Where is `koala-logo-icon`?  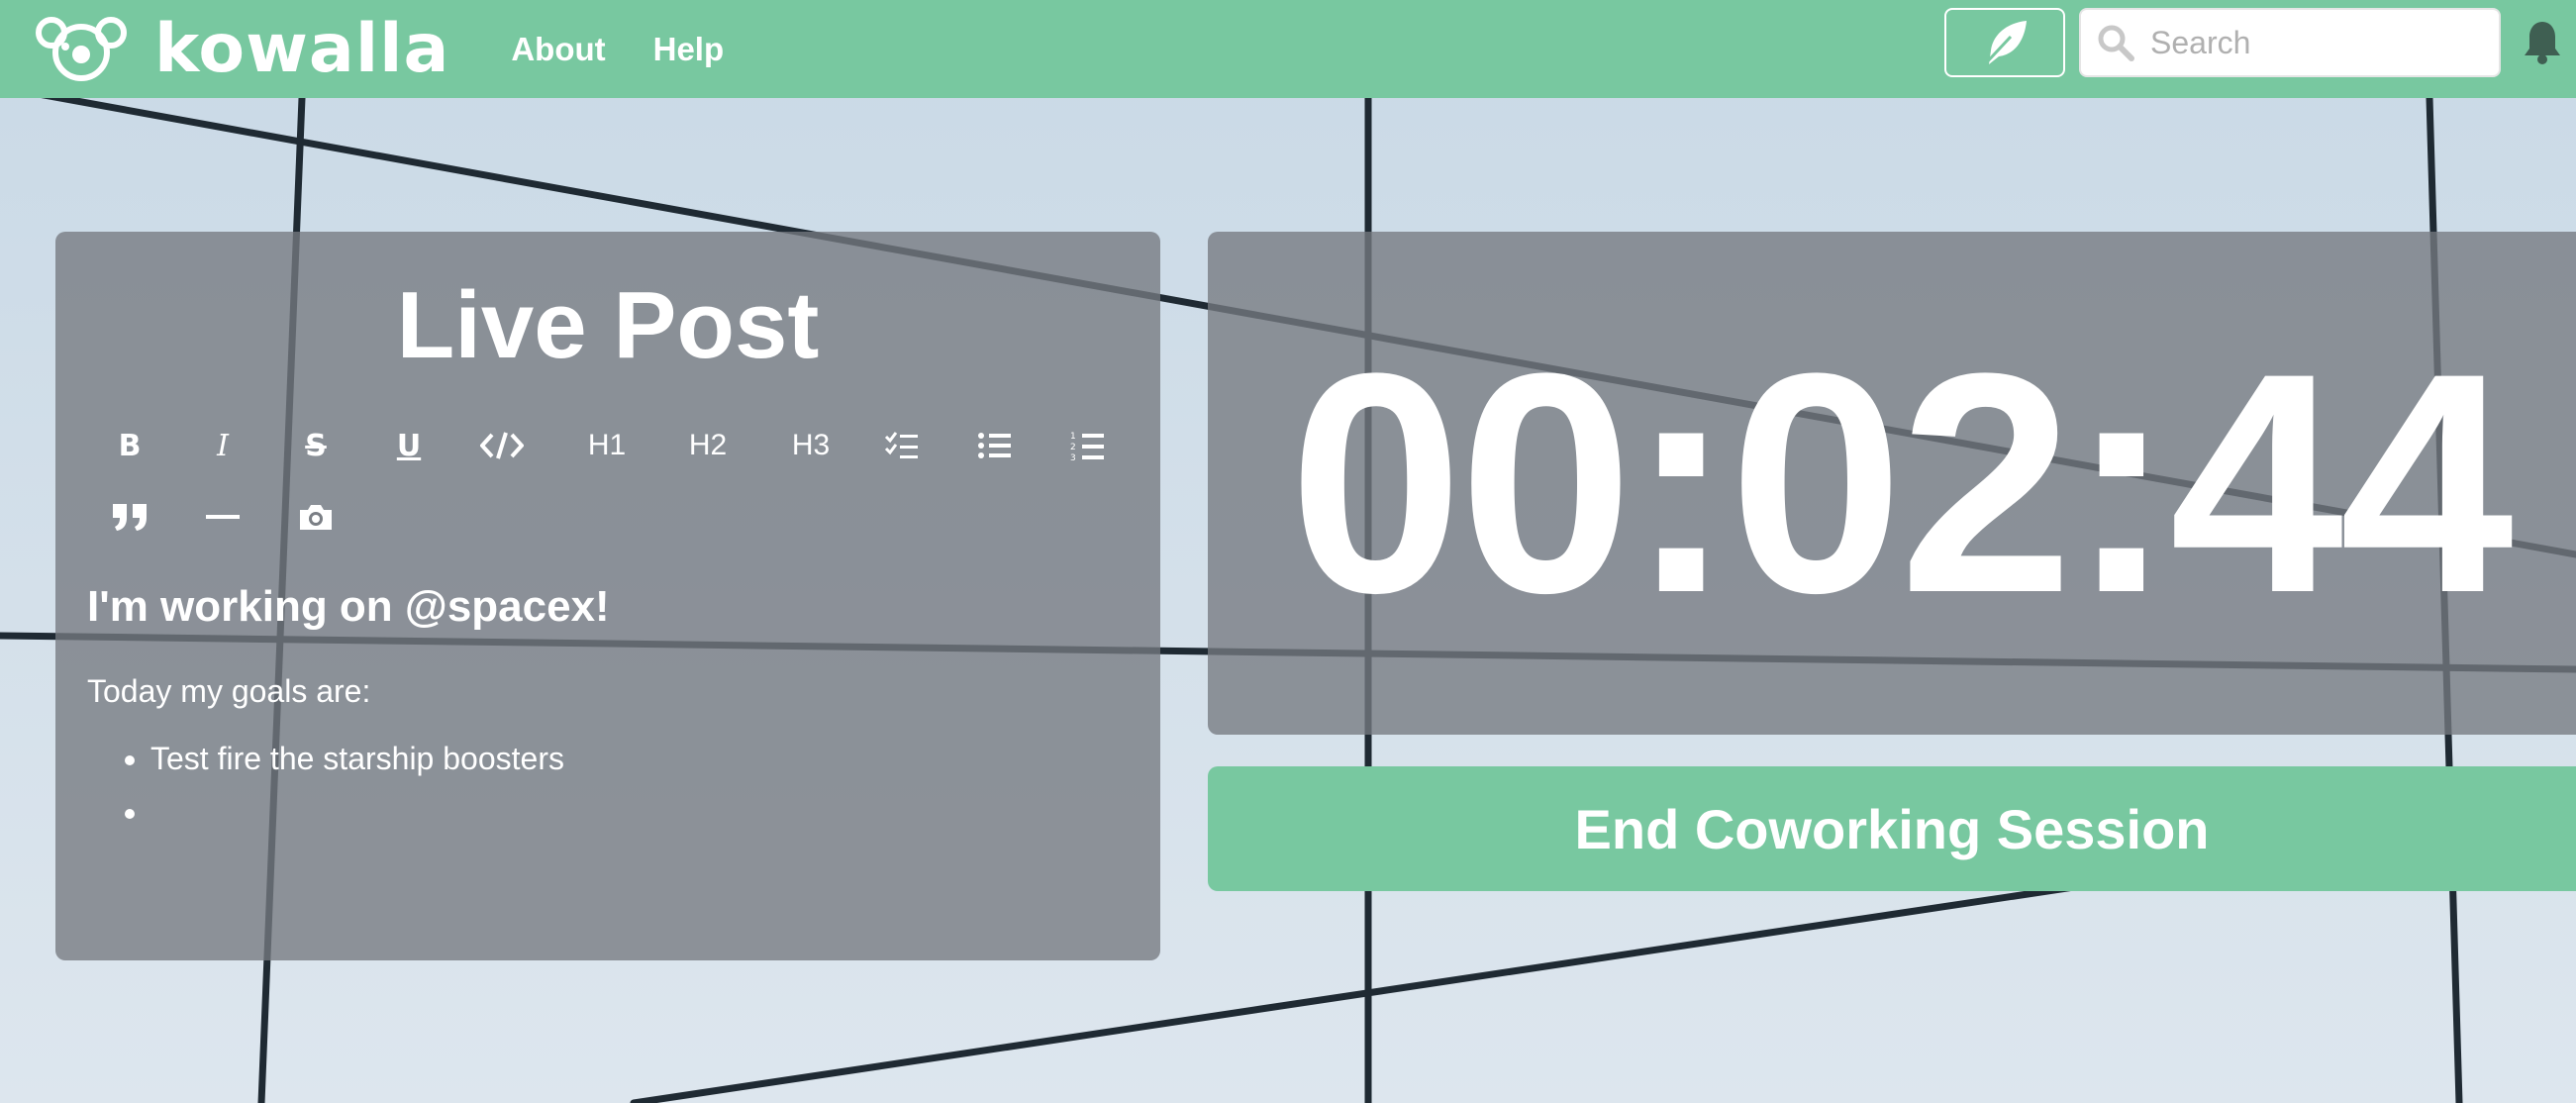
koala-logo-icon is located at coordinates (82, 48).